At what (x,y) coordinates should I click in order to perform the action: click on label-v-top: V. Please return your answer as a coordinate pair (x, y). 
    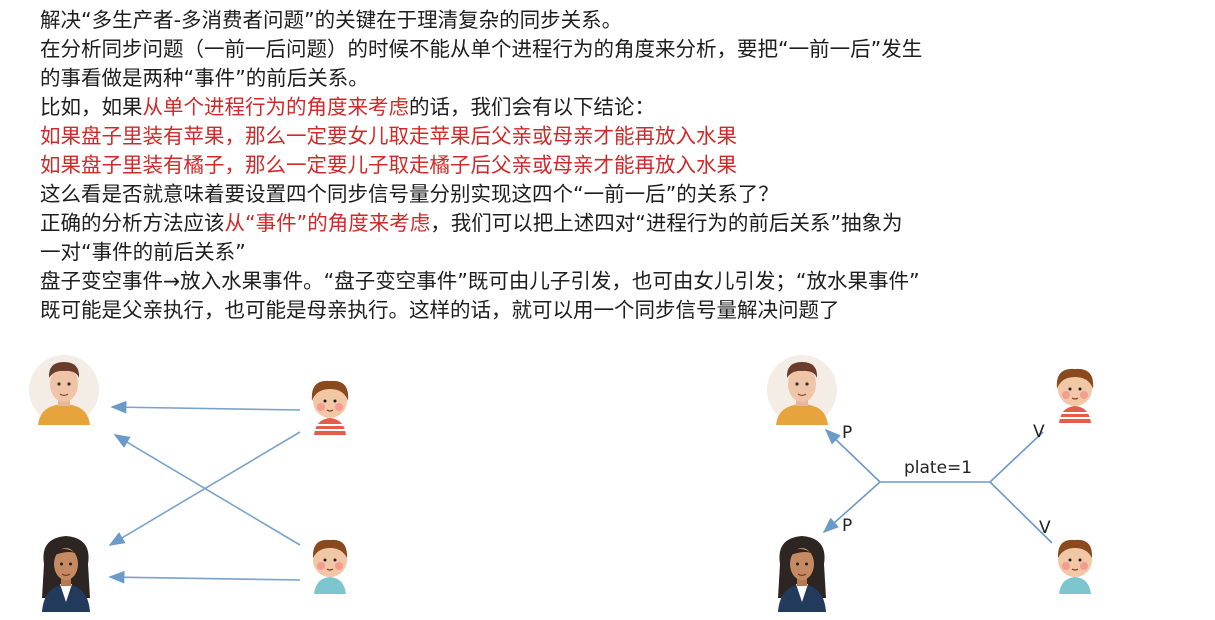
    Looking at the image, I should click on (1039, 432).